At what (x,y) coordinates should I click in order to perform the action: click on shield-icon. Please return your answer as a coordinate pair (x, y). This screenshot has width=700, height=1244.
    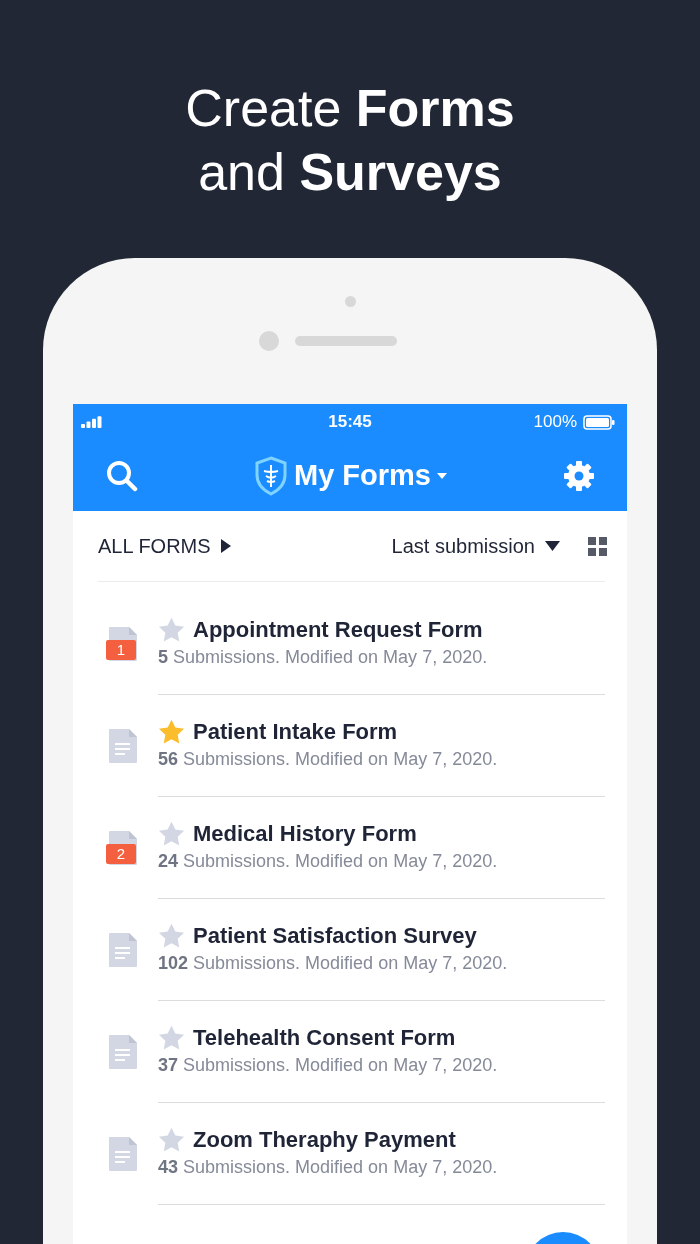
    Looking at the image, I should click on (271, 475).